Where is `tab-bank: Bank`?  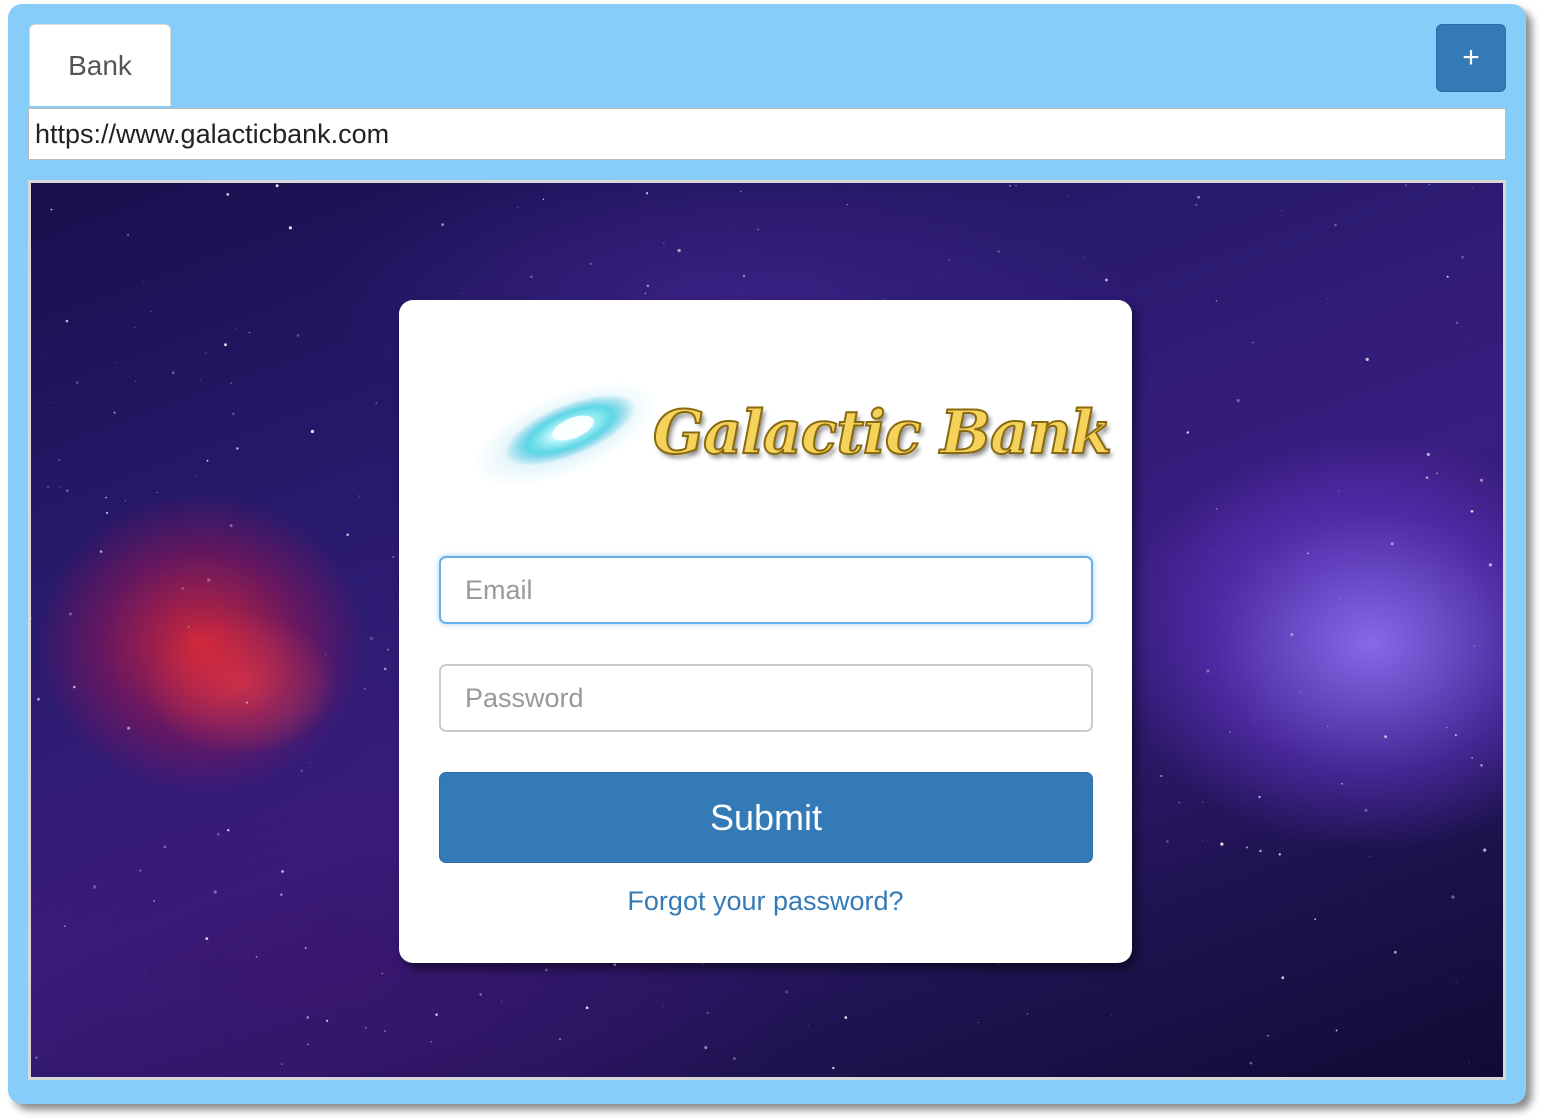
tab-bank: Bank is located at coordinates (100, 65).